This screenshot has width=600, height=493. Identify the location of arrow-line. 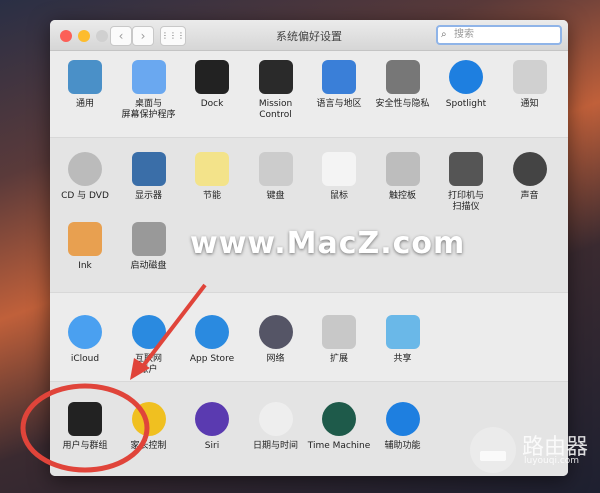
(172, 327).